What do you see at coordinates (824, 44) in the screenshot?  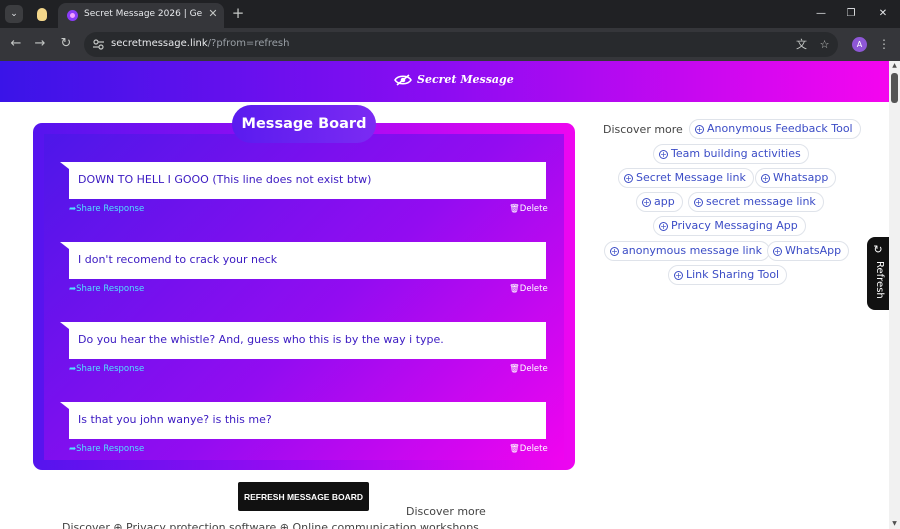 I see `bookmark-star-icon: ☆` at bounding box center [824, 44].